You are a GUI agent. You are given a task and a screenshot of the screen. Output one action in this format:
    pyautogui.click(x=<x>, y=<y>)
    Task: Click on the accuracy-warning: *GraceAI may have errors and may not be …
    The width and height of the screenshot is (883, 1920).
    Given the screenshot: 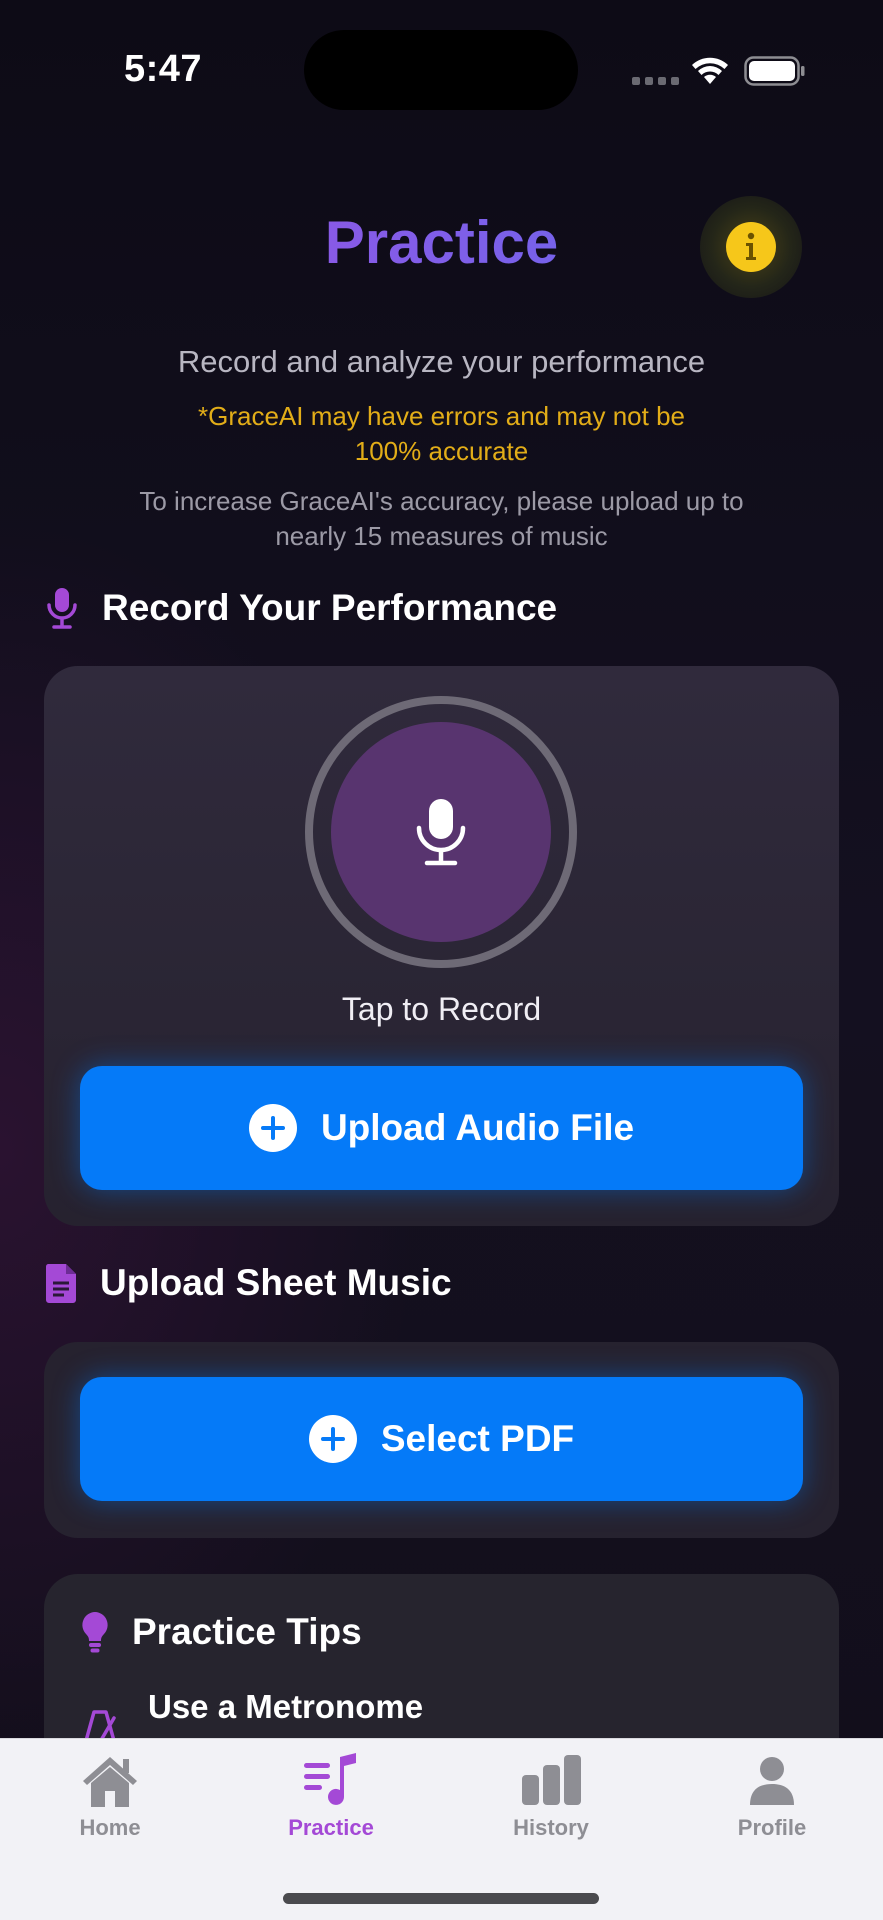 What is the action you would take?
    pyautogui.click(x=441, y=434)
    